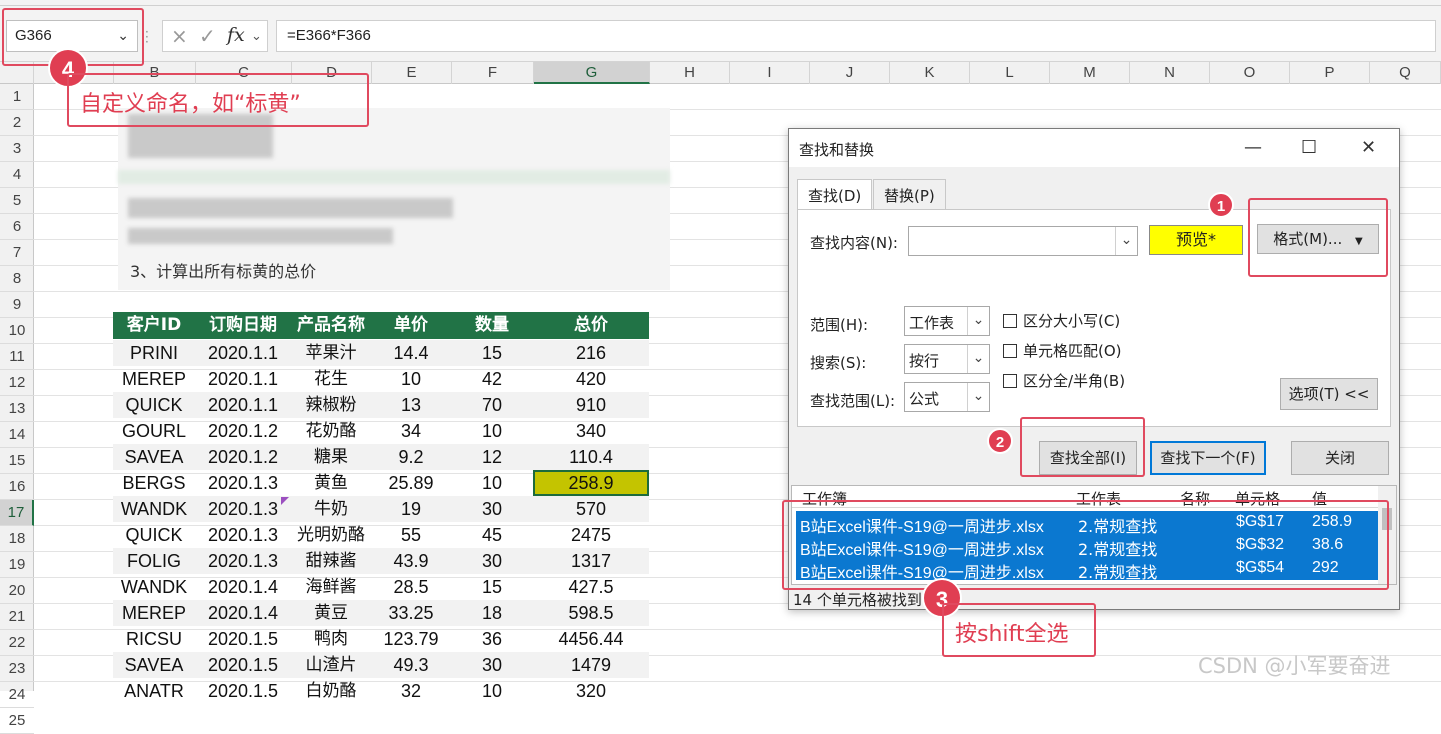 The width and height of the screenshot is (1441, 734). I want to click on match-case-checkbox: 区分大小写(C), so click(1061, 320).